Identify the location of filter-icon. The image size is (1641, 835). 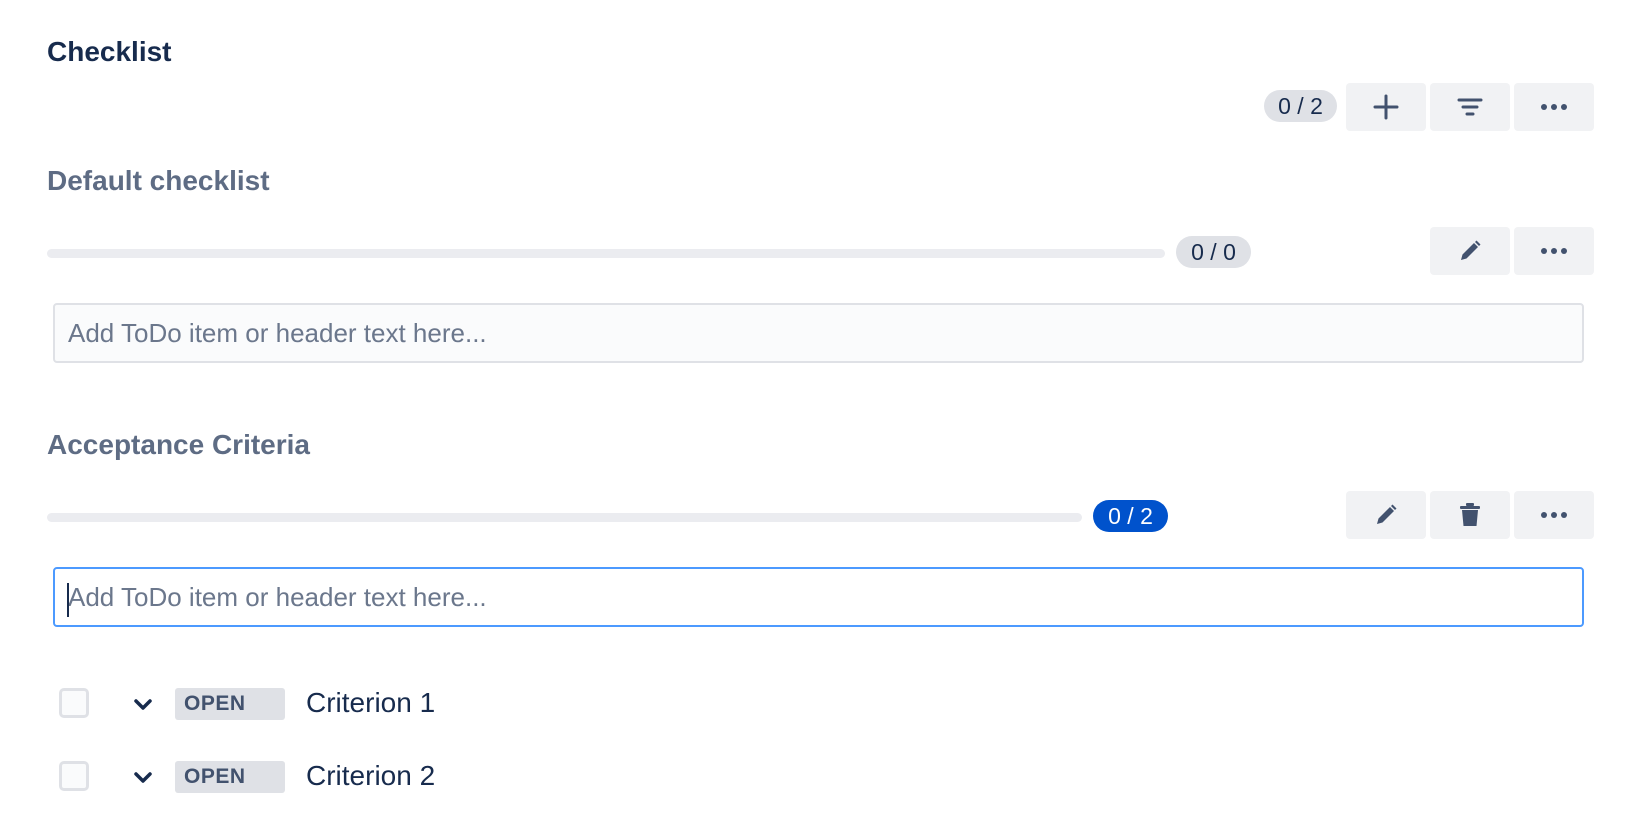
(1470, 107).